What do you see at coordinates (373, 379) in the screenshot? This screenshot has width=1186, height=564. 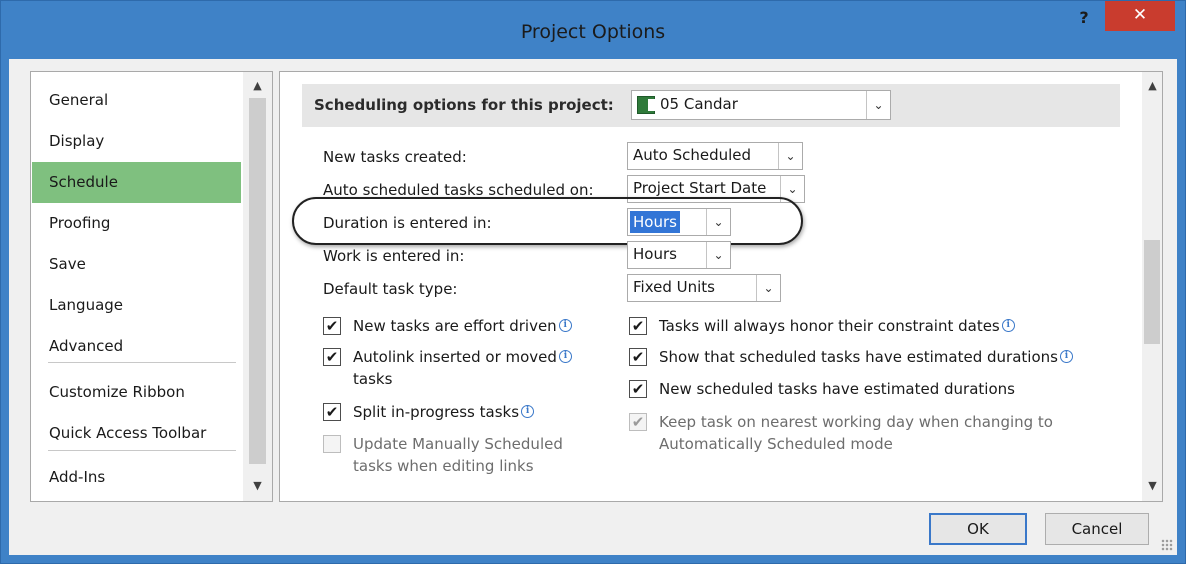 I see `autolink-label-line2: tasks` at bounding box center [373, 379].